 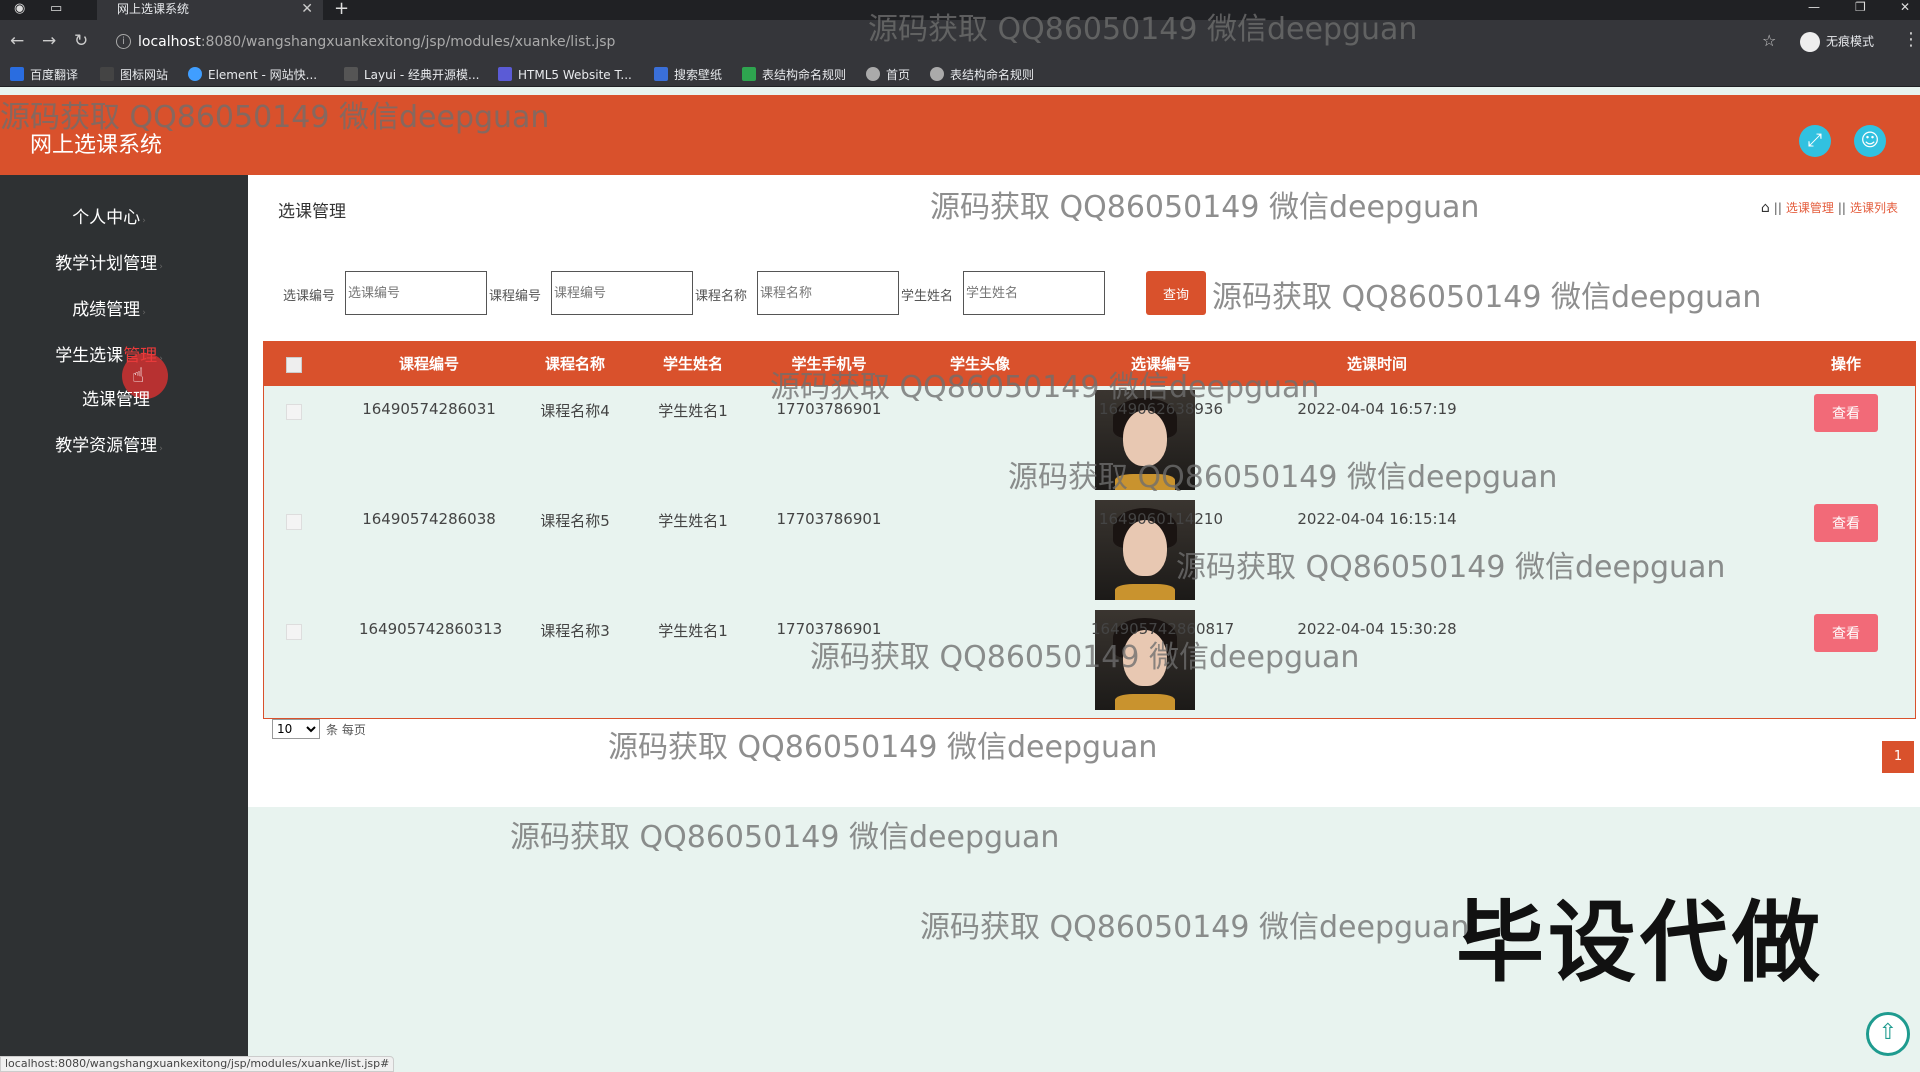 I want to click on bookmark-item: 搜索壁纸, so click(x=688, y=75).